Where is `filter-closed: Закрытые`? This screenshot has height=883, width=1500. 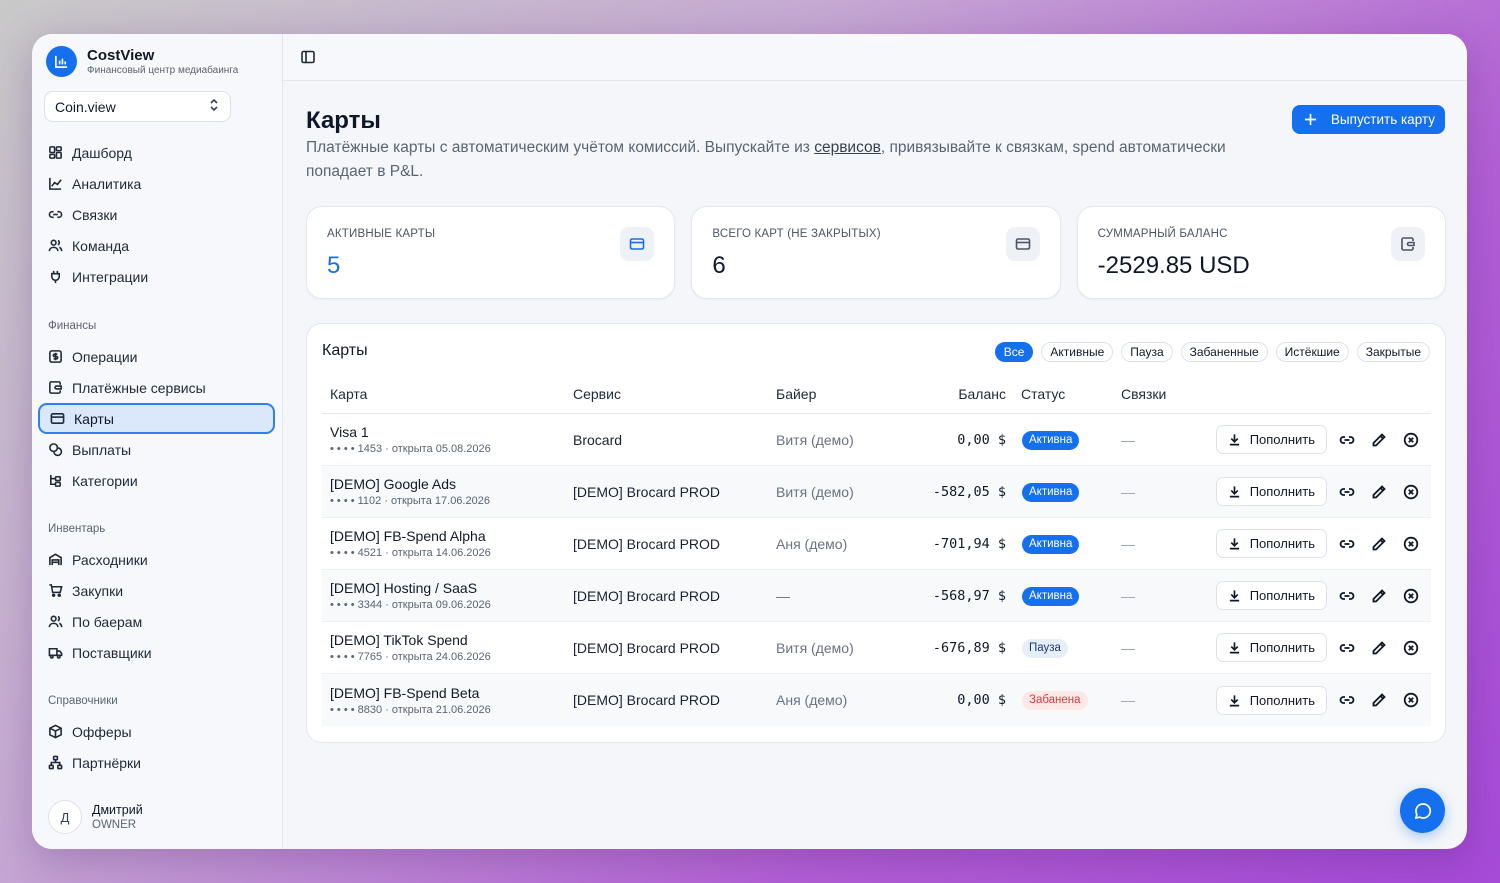 filter-closed: Закрытые is located at coordinates (1393, 352).